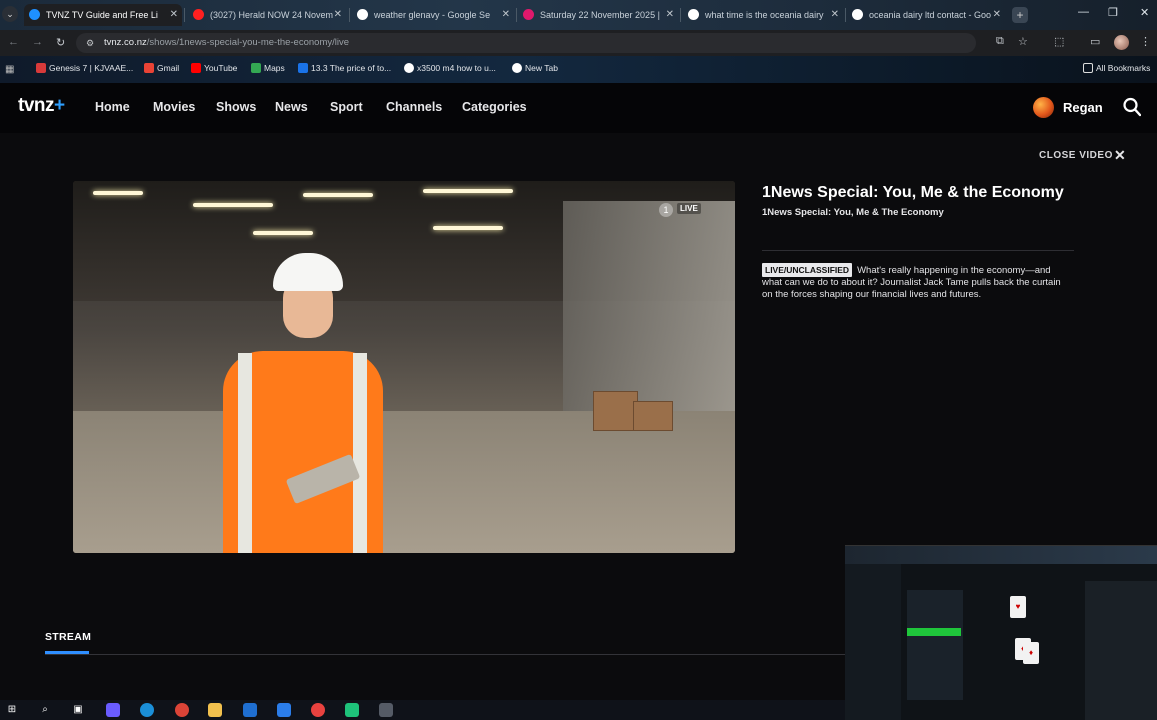  What do you see at coordinates (1121, 42) in the screenshot?
I see `profile-avatar` at bounding box center [1121, 42].